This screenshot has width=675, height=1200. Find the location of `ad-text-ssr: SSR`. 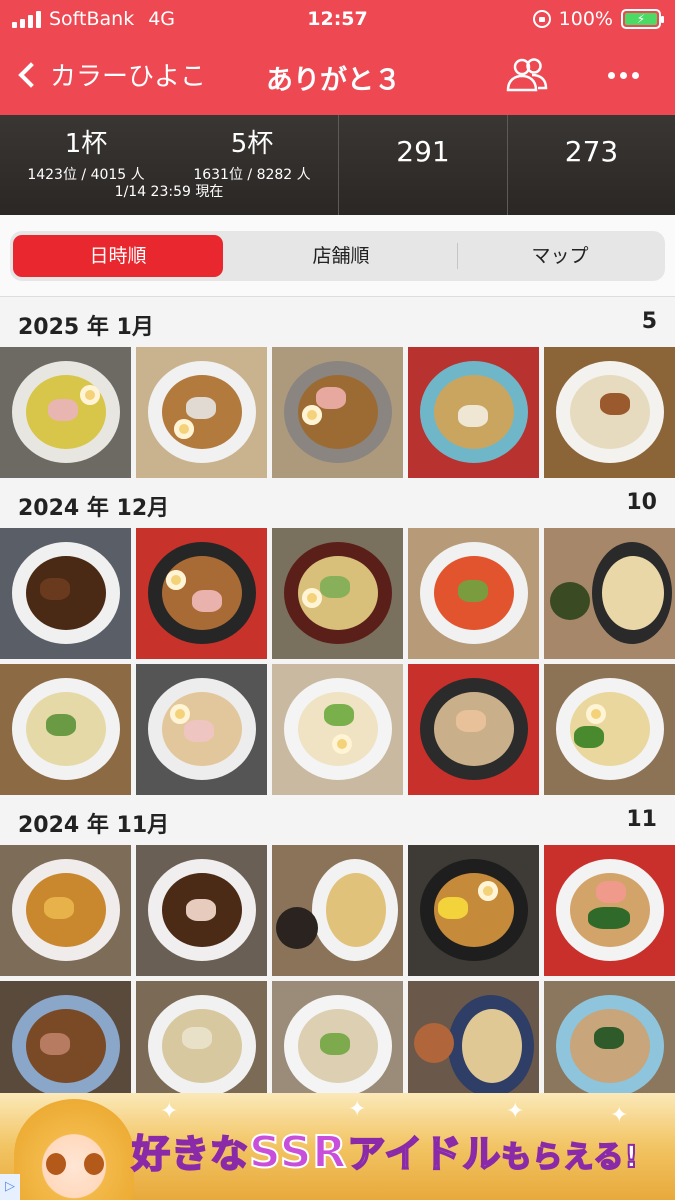

ad-text-ssr: SSR is located at coordinates (298, 1152).